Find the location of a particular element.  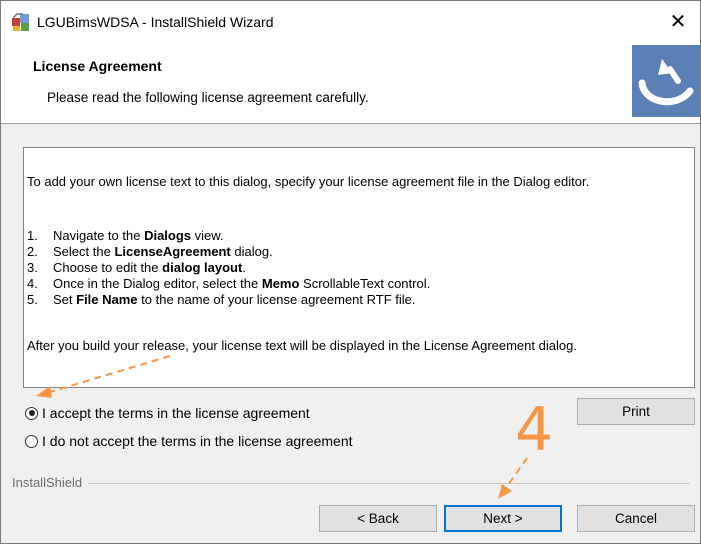

license-step: 1. Navigate to the Dialogs view. is located at coordinates (125, 235).